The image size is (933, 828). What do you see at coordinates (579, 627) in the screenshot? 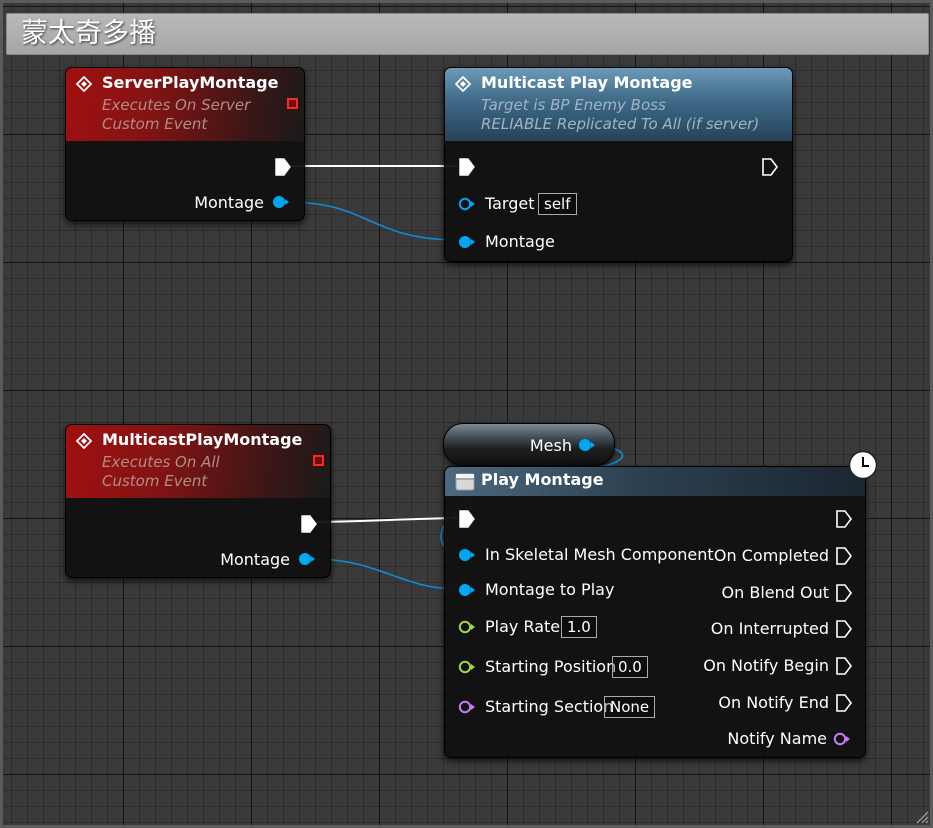
I see `play-rate-value: 1.0` at bounding box center [579, 627].